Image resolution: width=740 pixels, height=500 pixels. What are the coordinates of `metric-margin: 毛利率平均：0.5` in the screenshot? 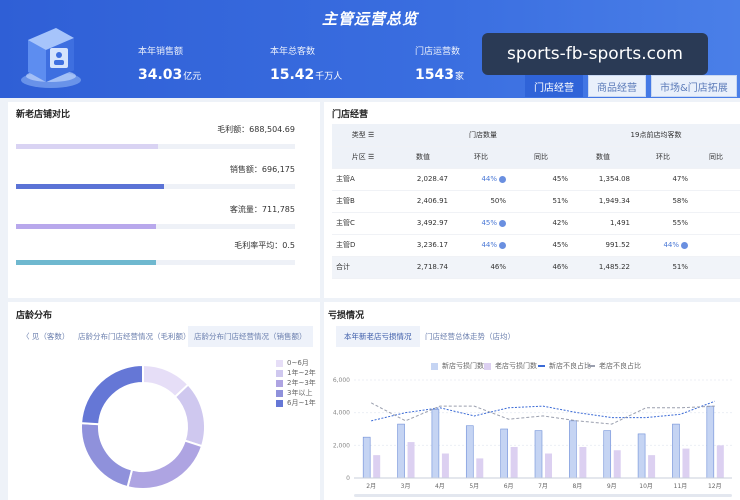 It's located at (155, 255).